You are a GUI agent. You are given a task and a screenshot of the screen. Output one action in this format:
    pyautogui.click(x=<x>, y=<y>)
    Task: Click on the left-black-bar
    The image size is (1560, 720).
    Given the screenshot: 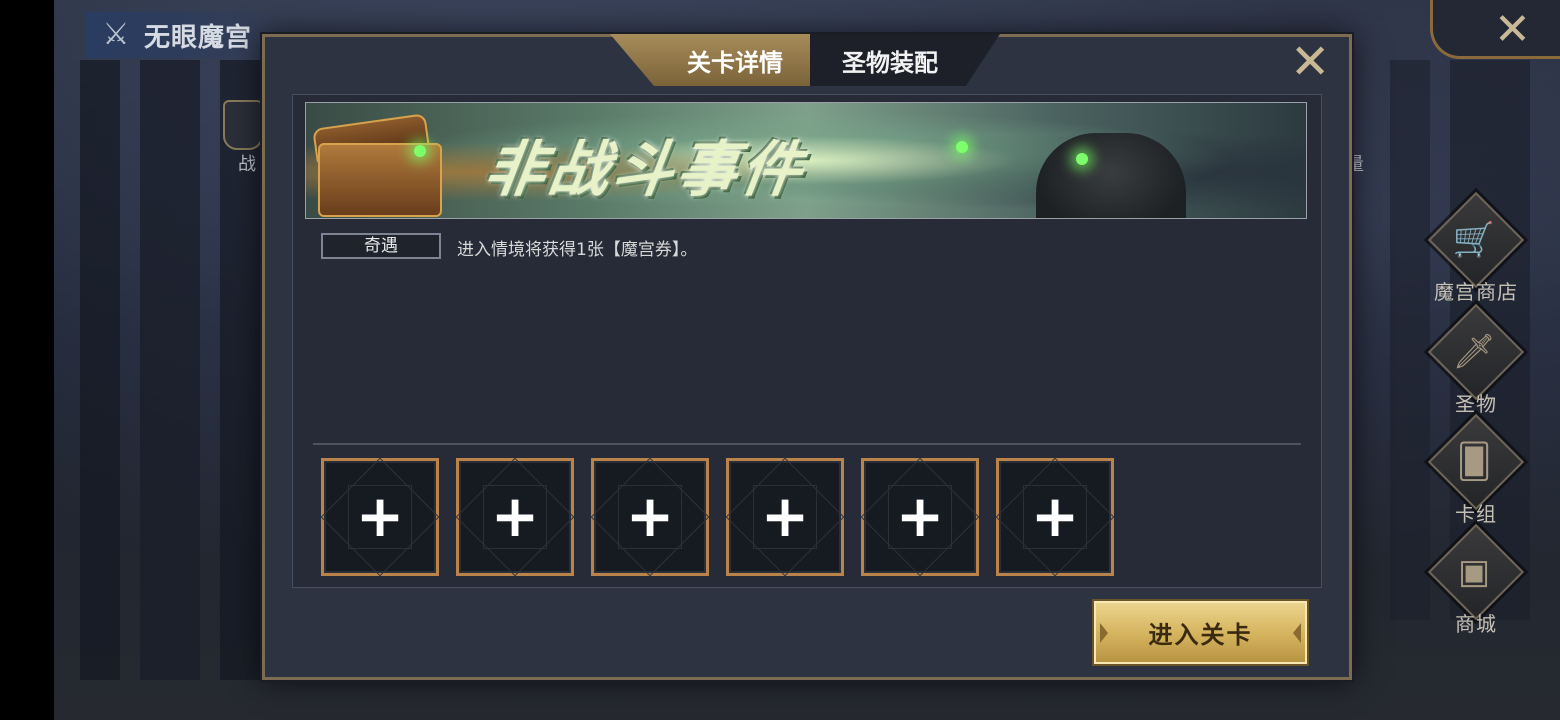 What is the action you would take?
    pyautogui.click(x=27, y=360)
    